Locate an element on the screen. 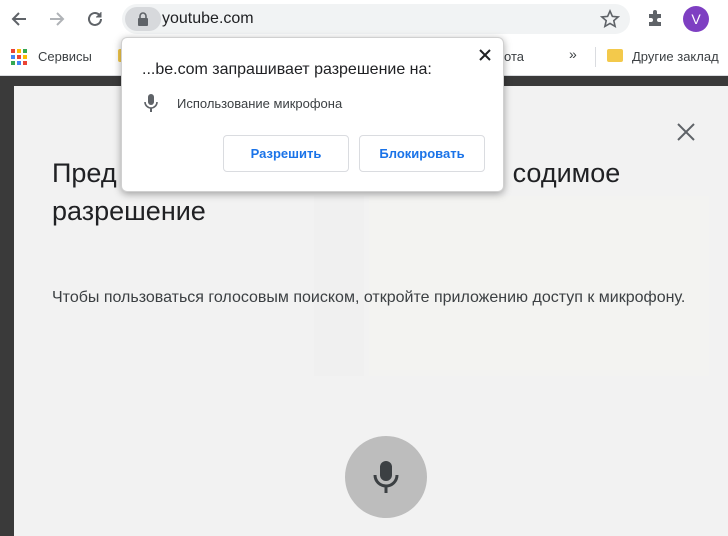 The width and height of the screenshot is (728, 536). browser-toolbar: youtube.com V is located at coordinates (364, 19).